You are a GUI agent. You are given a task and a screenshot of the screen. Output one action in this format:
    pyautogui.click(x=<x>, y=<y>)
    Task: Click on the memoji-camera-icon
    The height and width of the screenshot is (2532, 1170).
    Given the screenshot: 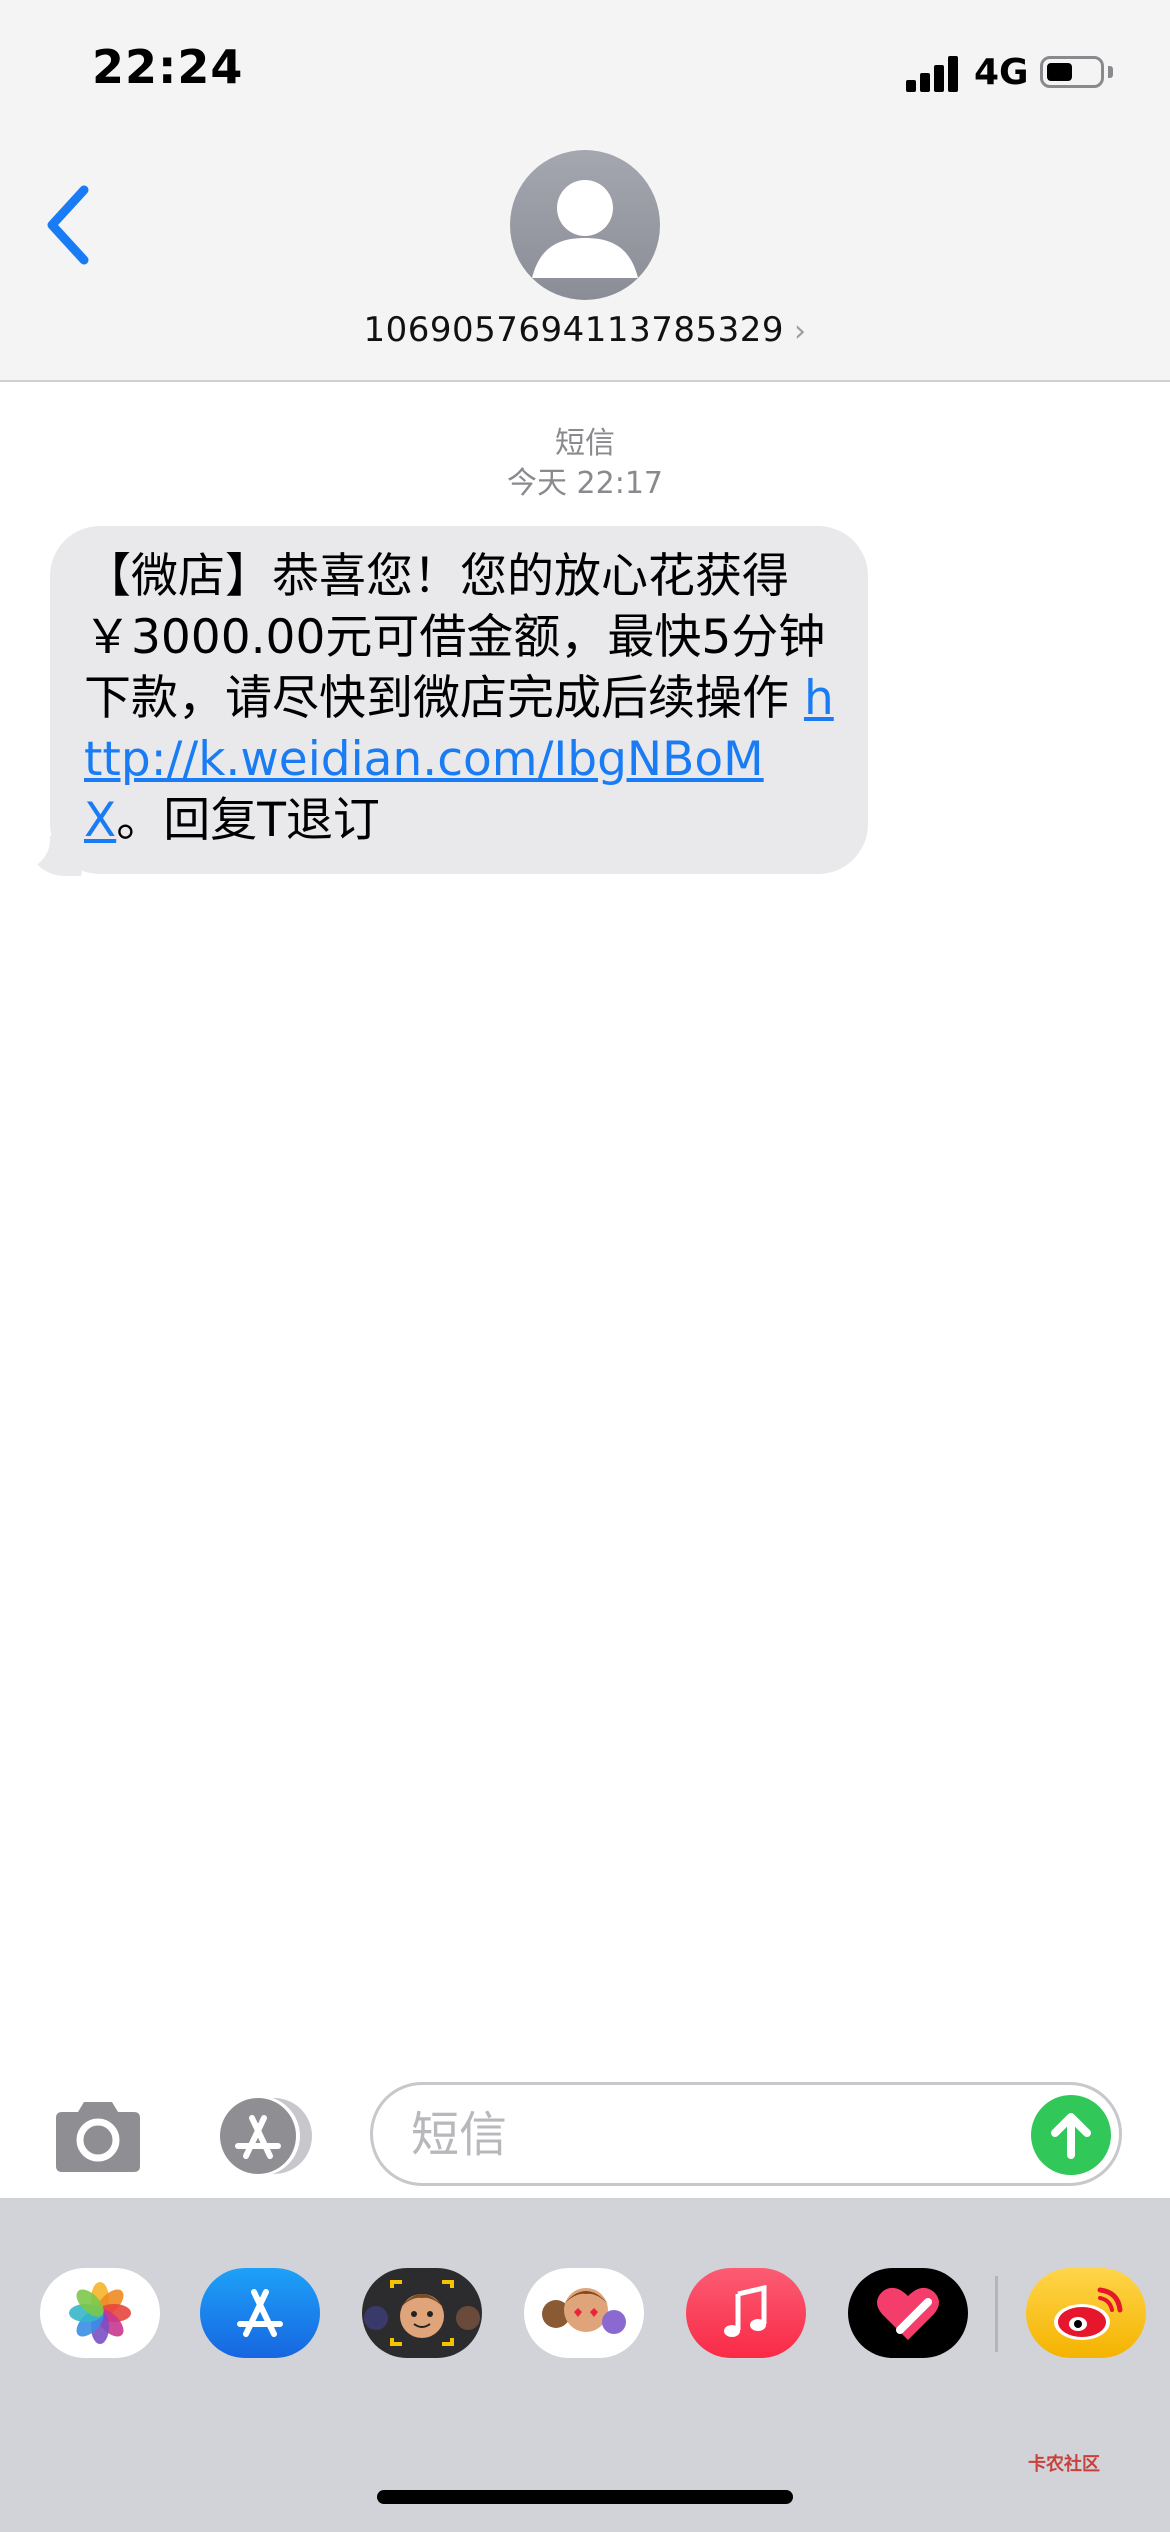 What is the action you would take?
    pyautogui.click(x=422, y=2313)
    